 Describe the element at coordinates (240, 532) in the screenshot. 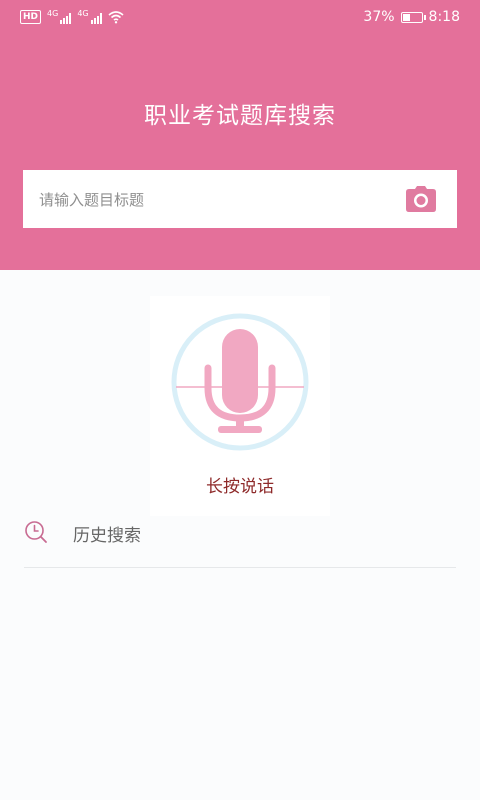

I see `history-search-row: 历史搜索` at that location.